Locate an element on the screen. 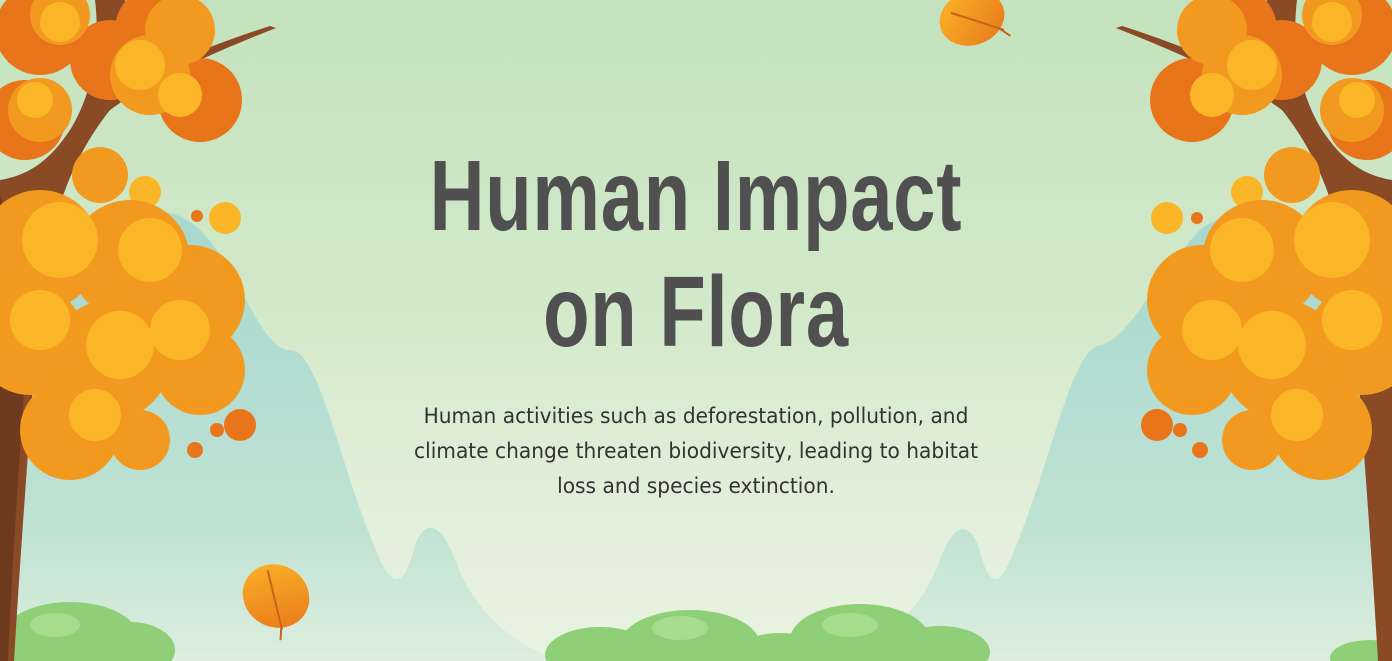 Image resolution: width=1392 pixels, height=661 pixels. falling-leaf-top is located at coordinates (975, 23).